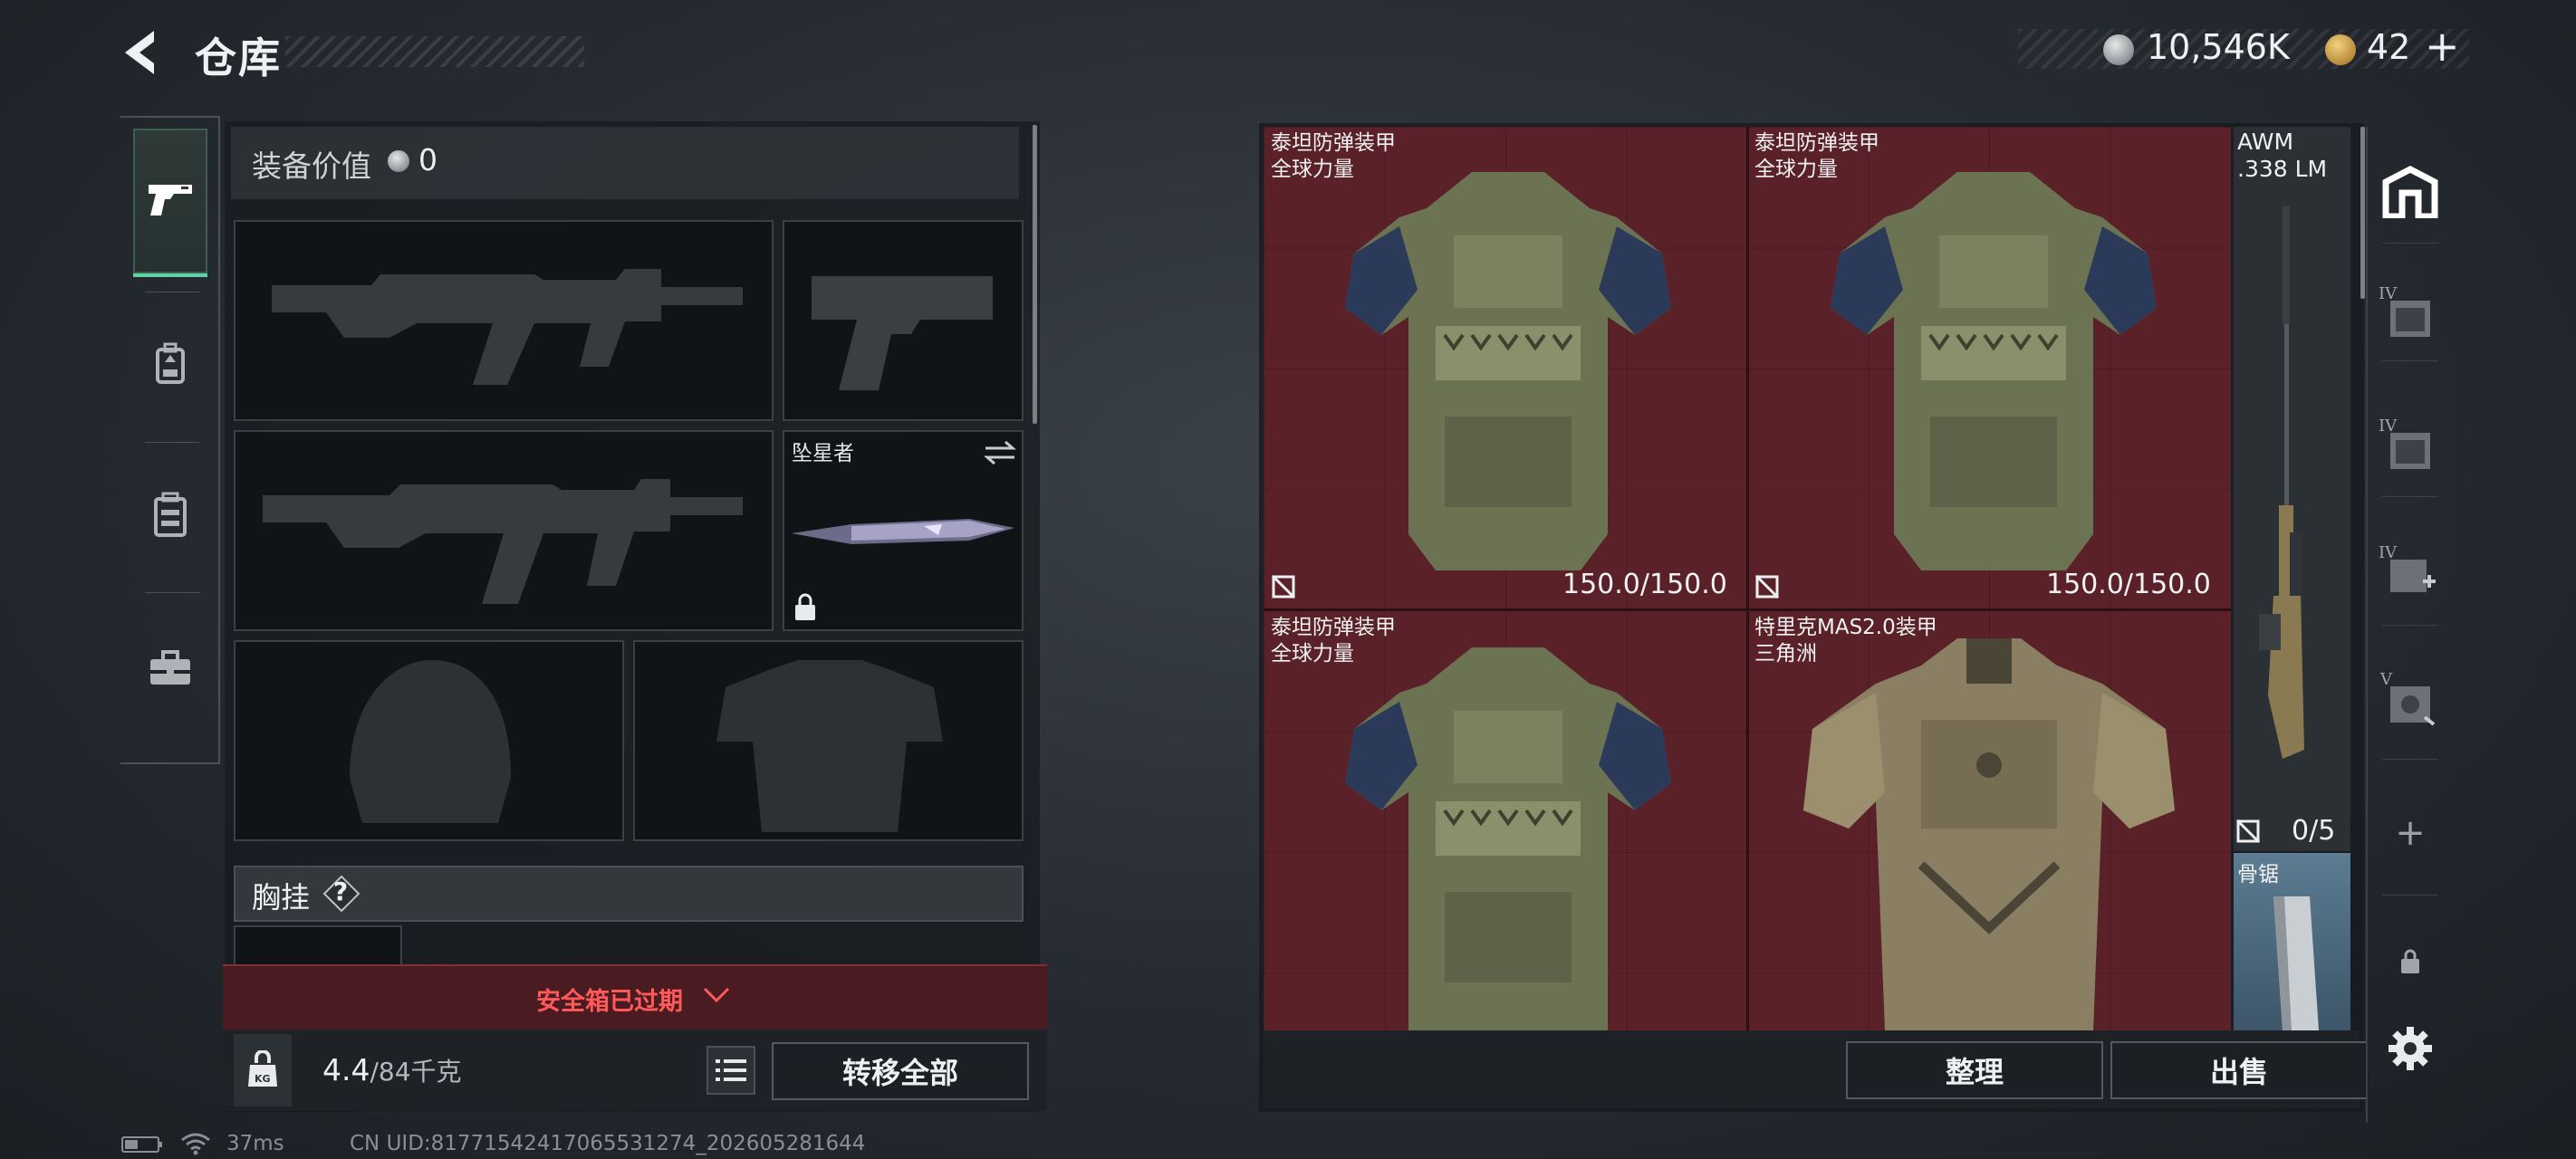 This screenshot has width=2576, height=1159. Describe the element at coordinates (609, 1002) in the screenshot. I see `safe-box-expired-text: 安全箱已过期` at that location.